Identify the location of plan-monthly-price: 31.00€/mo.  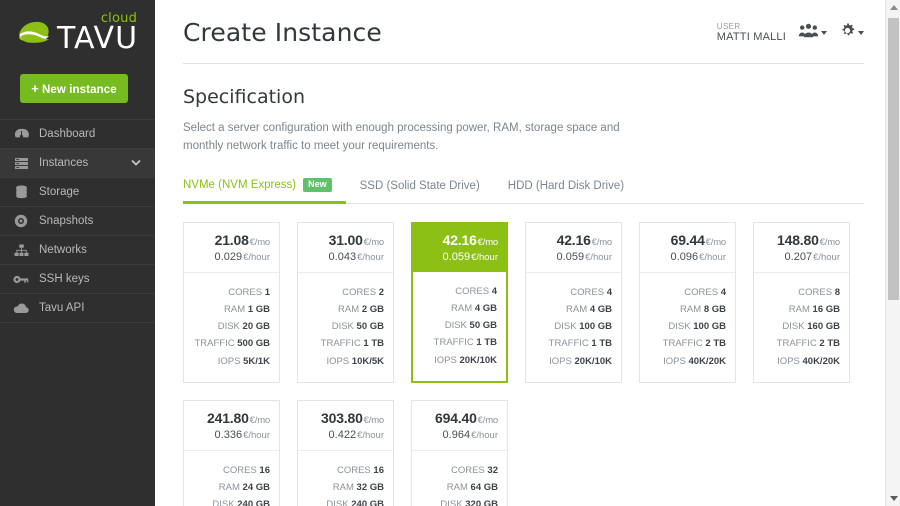
(356, 239).